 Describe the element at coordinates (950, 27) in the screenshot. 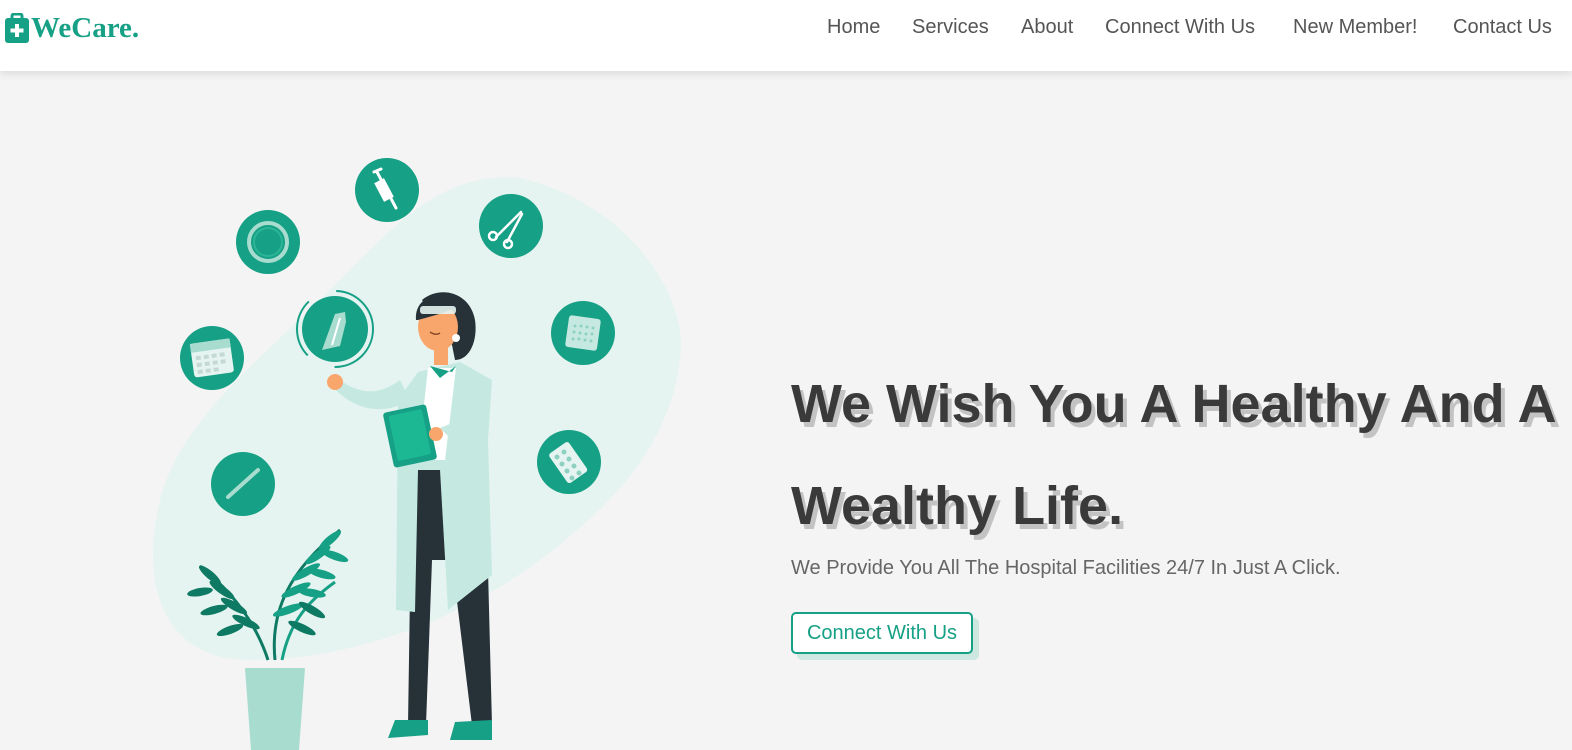

I see `nav-services-link: Services` at that location.